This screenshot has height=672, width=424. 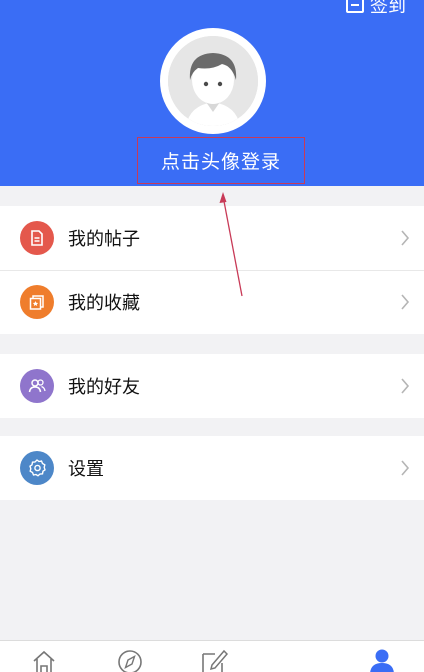 I want to click on menu-item-label: 我的好友, so click(x=104, y=387).